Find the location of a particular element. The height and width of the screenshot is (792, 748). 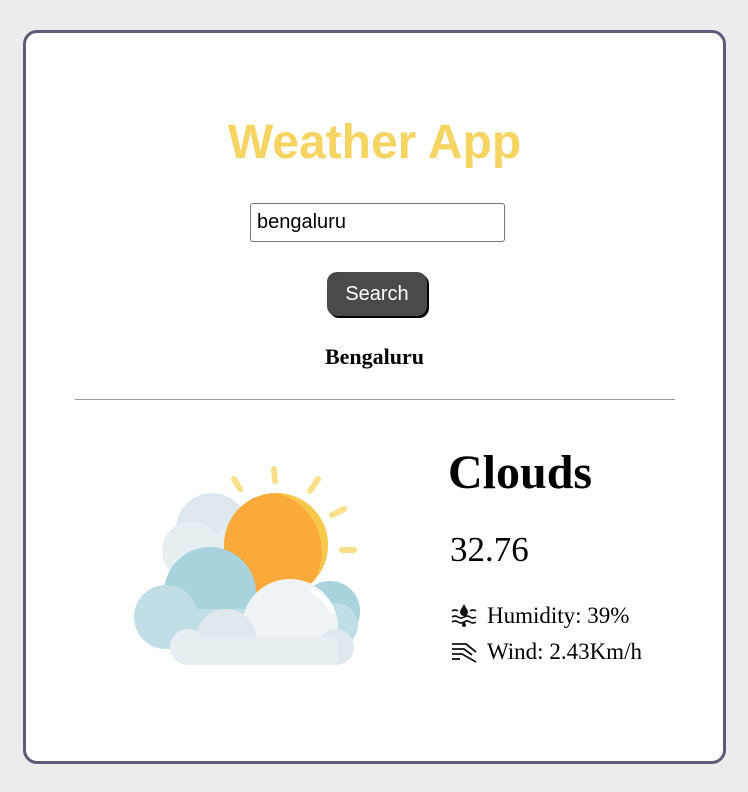

city-name: Bengaluru is located at coordinates (374, 356).